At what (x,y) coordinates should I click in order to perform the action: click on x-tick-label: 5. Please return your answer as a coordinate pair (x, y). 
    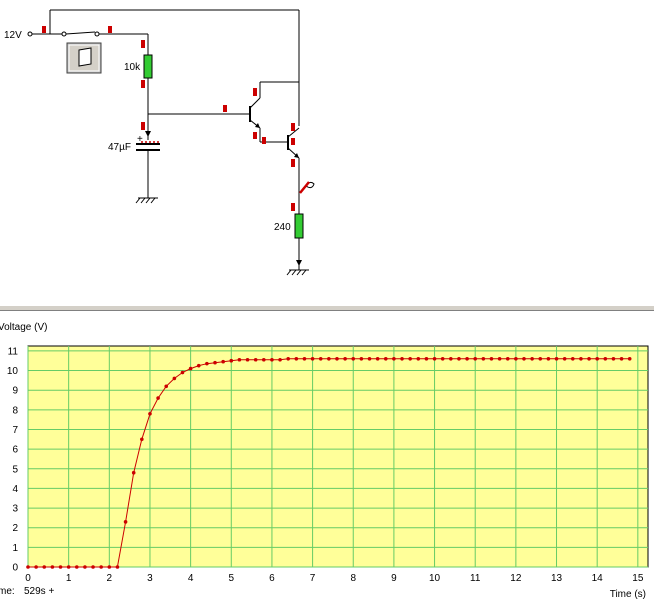
    Looking at the image, I should click on (231, 578).